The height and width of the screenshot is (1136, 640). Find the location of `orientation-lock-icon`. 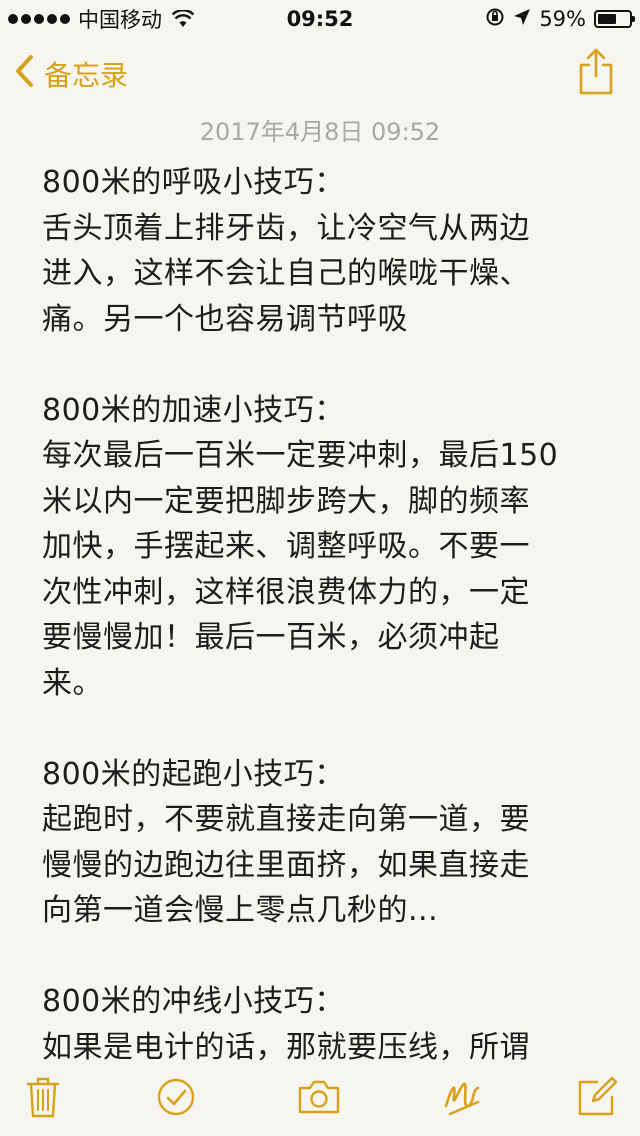

orientation-lock-icon is located at coordinates (495, 19).